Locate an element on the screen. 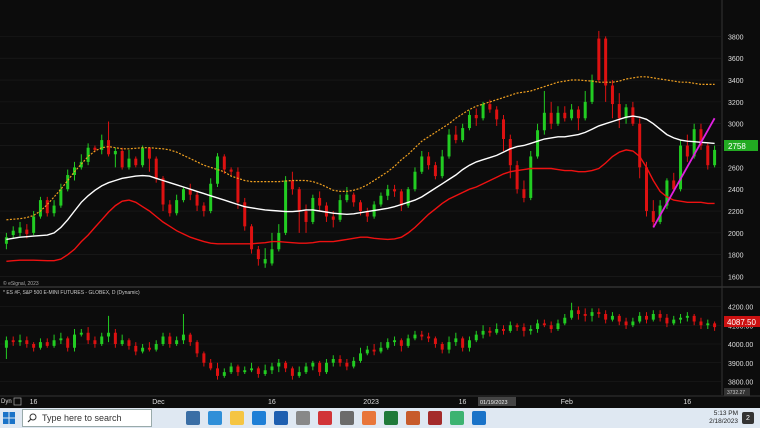 The width and height of the screenshot is (760, 428). start-button is located at coordinates (9, 418).